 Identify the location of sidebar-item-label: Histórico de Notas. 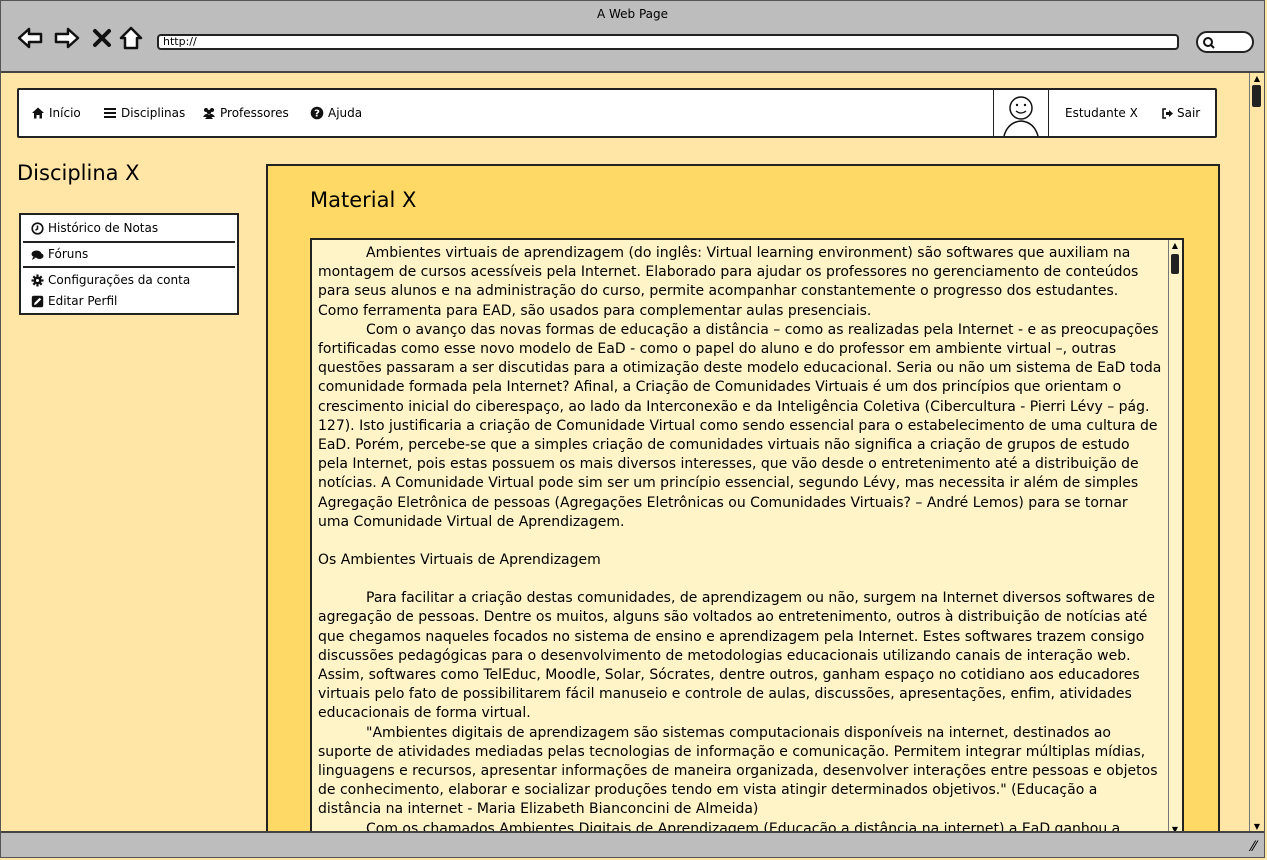
(103, 228).